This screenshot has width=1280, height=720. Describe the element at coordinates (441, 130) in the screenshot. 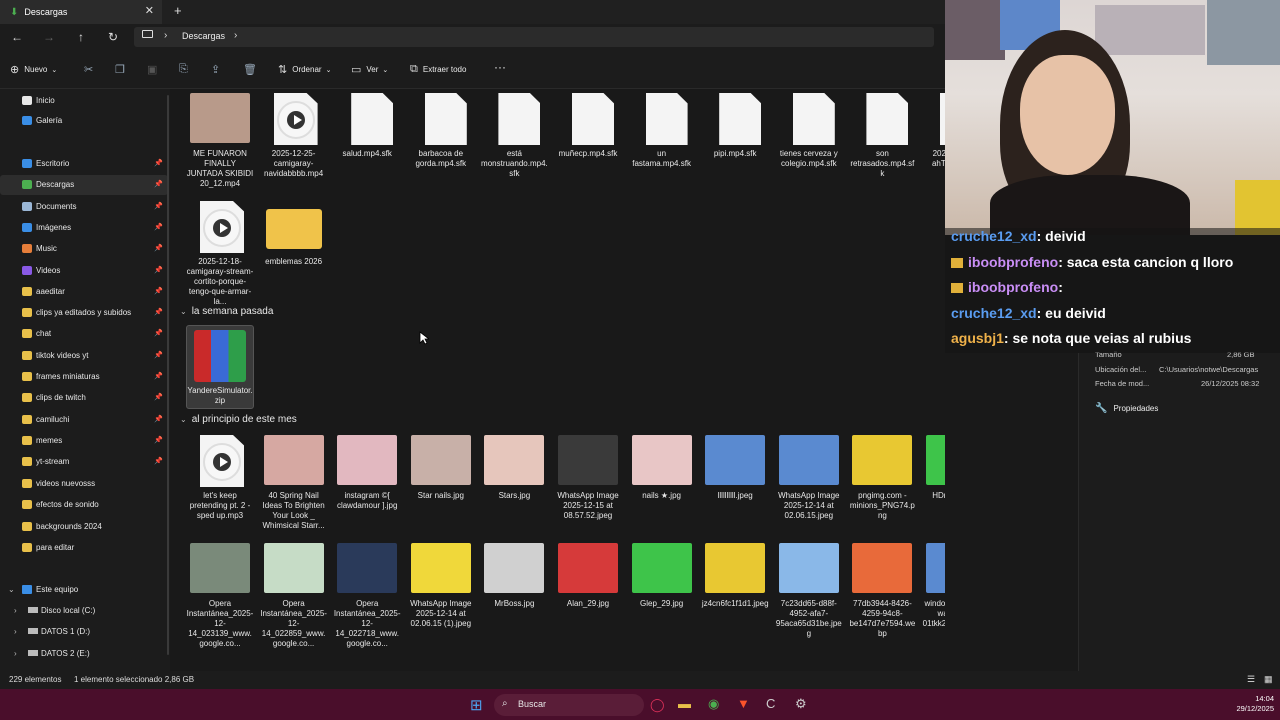

I see `file-item: barbacoa de gorda.mp4.sfk` at that location.